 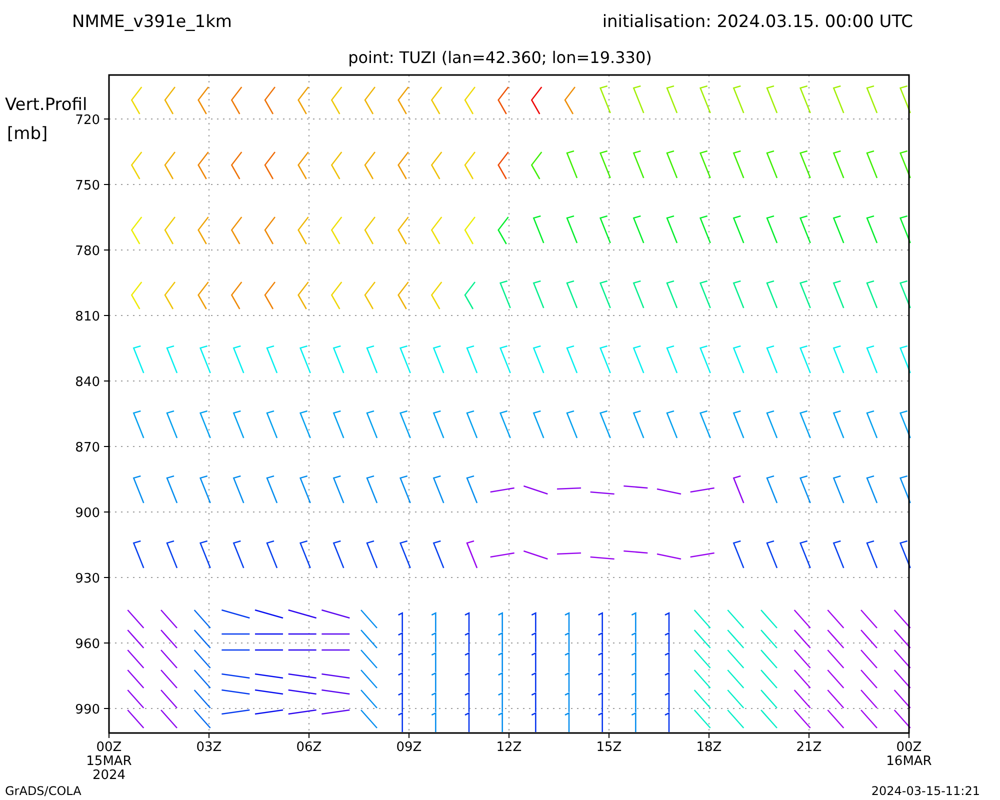 I want to click on axis-unit: [mb], so click(x=27, y=134).